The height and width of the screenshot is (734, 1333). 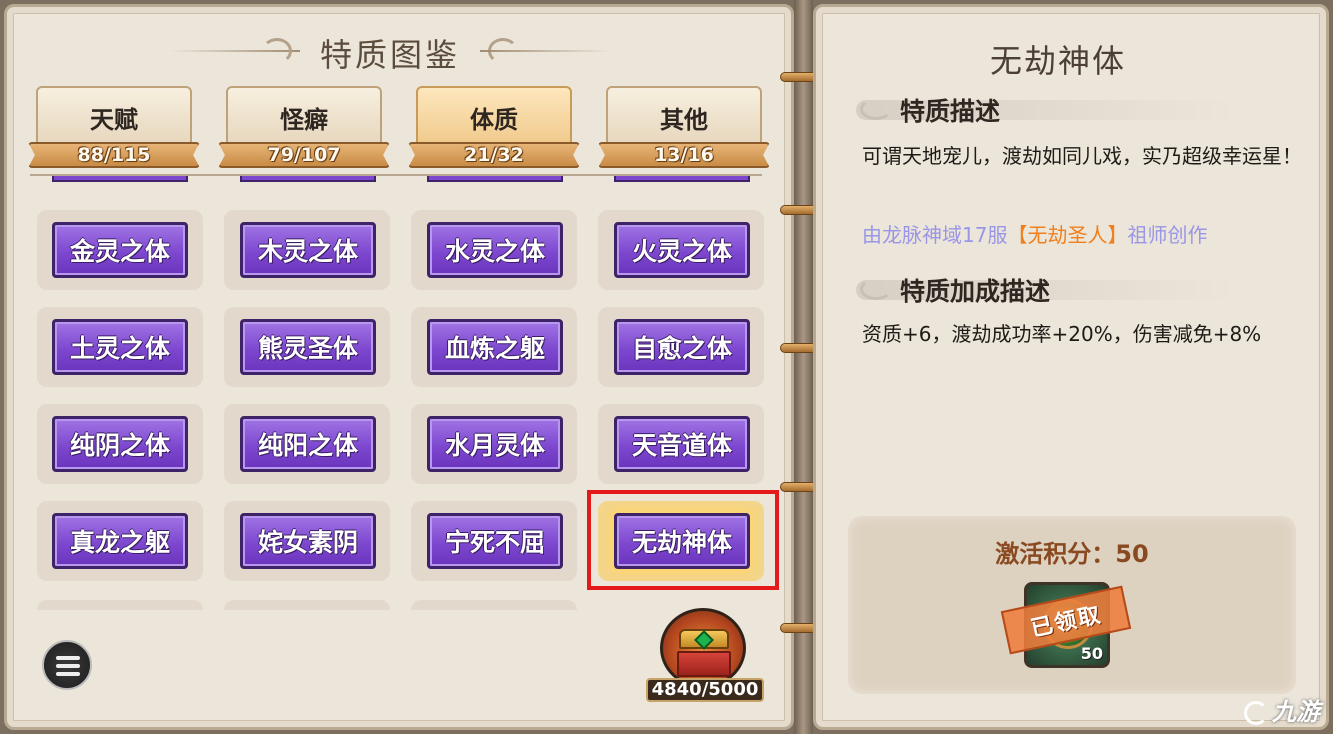 I want to click on bonus-heading: 特质加成描述, so click(x=1076, y=289).